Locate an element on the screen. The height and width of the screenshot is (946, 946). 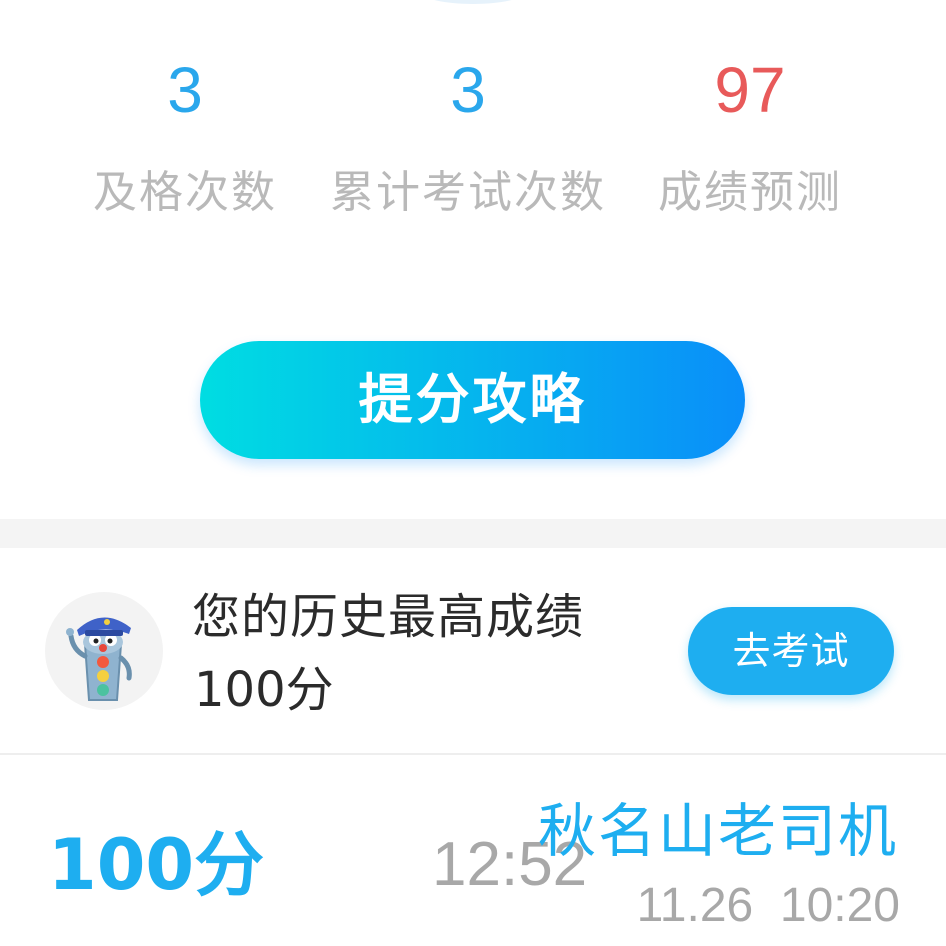
stat-score-prediction: 97 成绩预测 is located at coordinates (750, 136).